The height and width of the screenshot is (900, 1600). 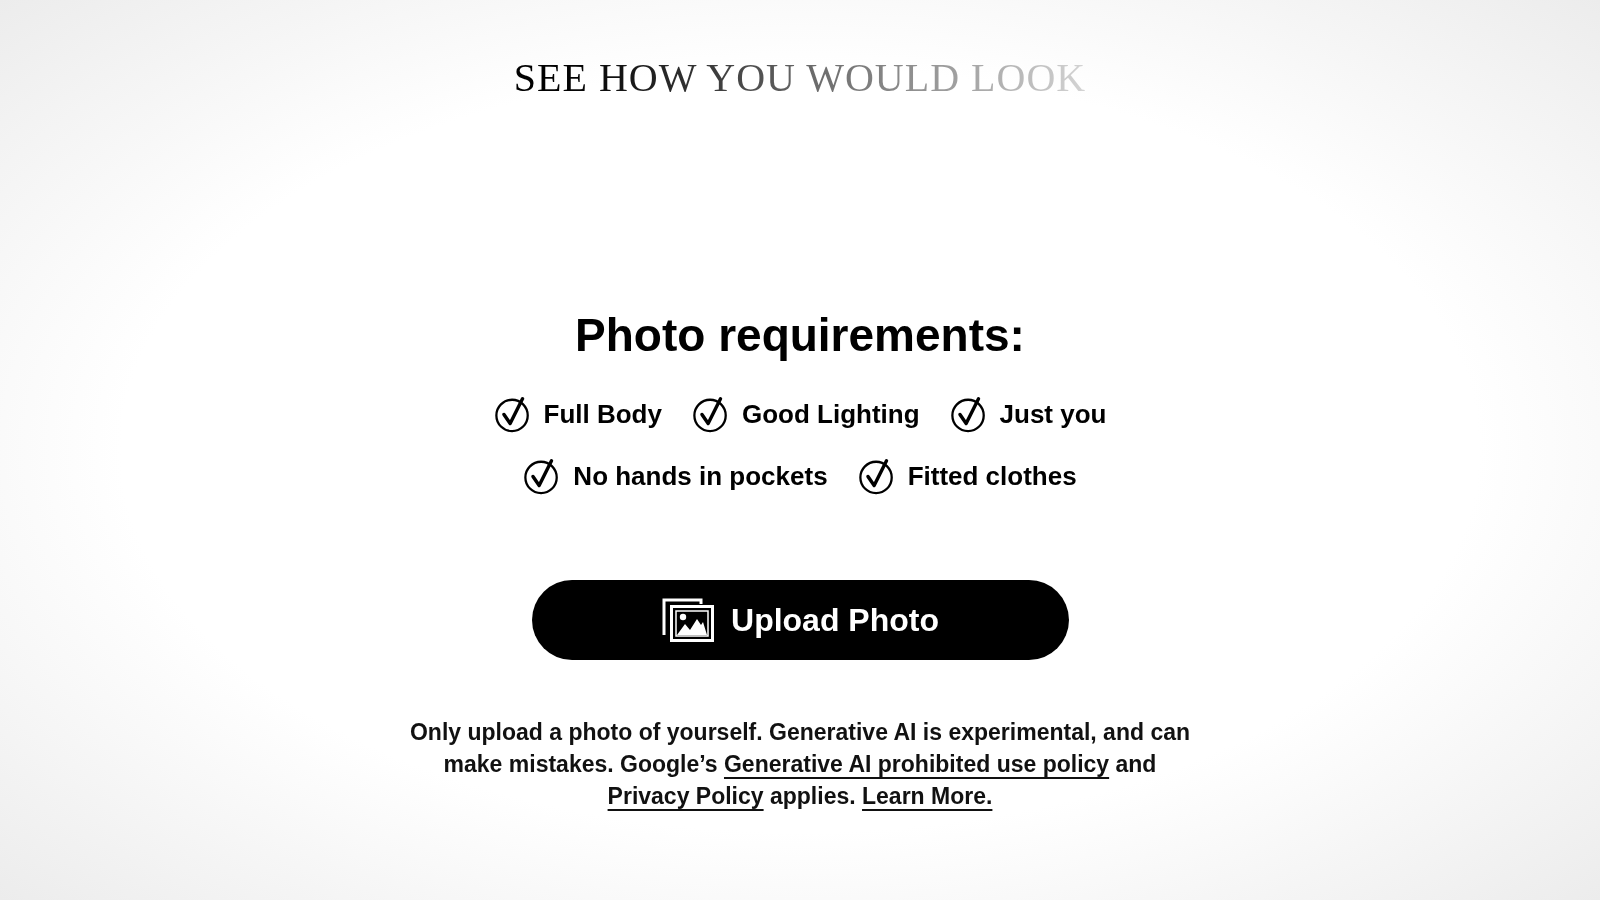 I want to click on photos-icon, so click(x=688, y=620).